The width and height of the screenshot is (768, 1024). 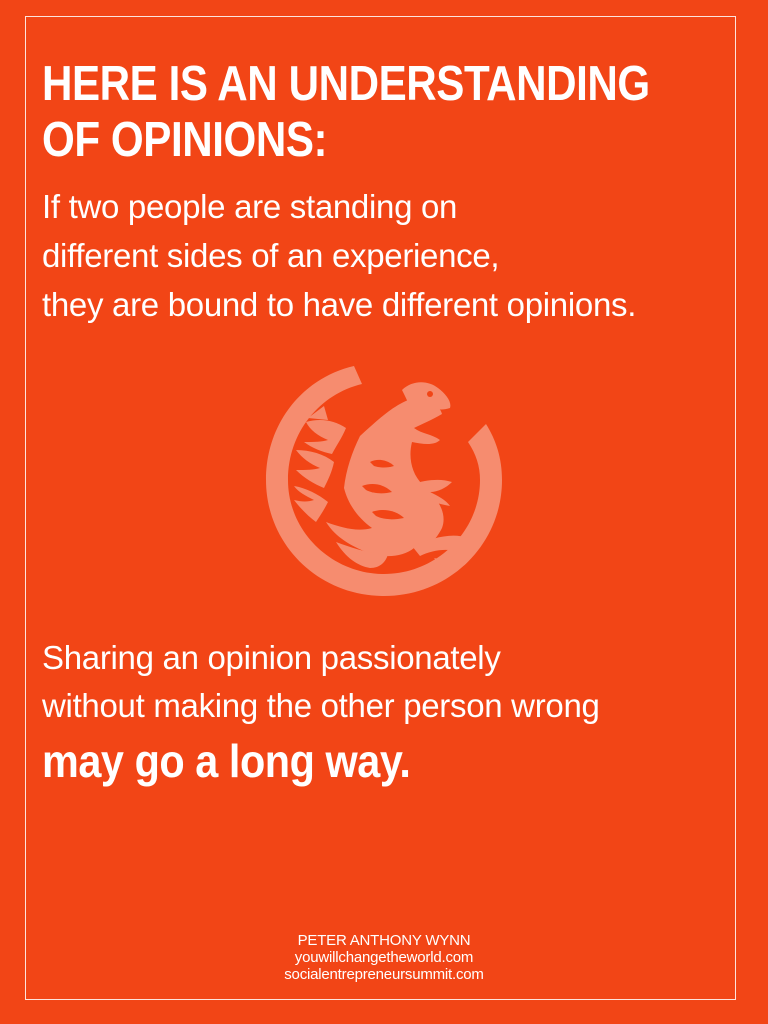 What do you see at coordinates (185, 140) in the screenshot?
I see `headline-line-2: OF OPINIONS:` at bounding box center [185, 140].